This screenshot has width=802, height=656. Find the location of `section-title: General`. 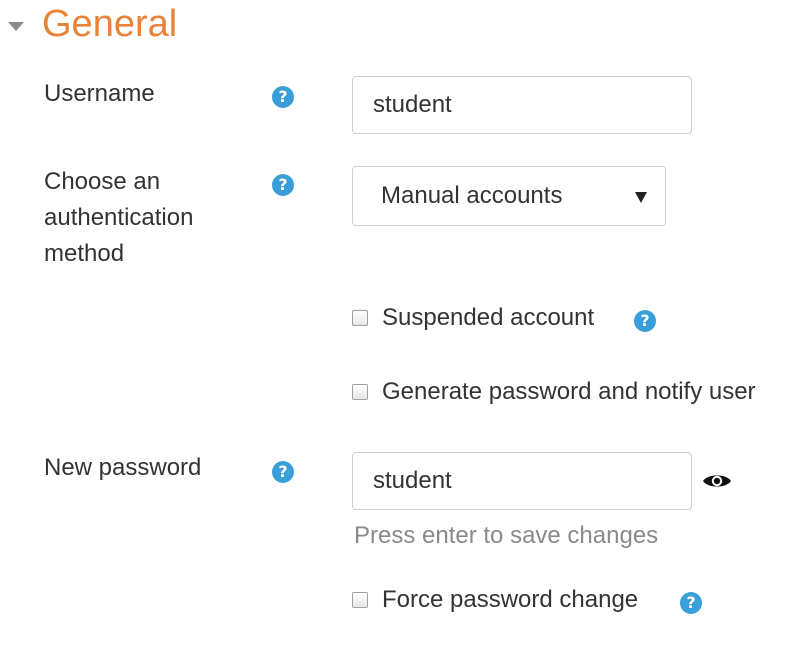

section-title: General is located at coordinates (110, 24).